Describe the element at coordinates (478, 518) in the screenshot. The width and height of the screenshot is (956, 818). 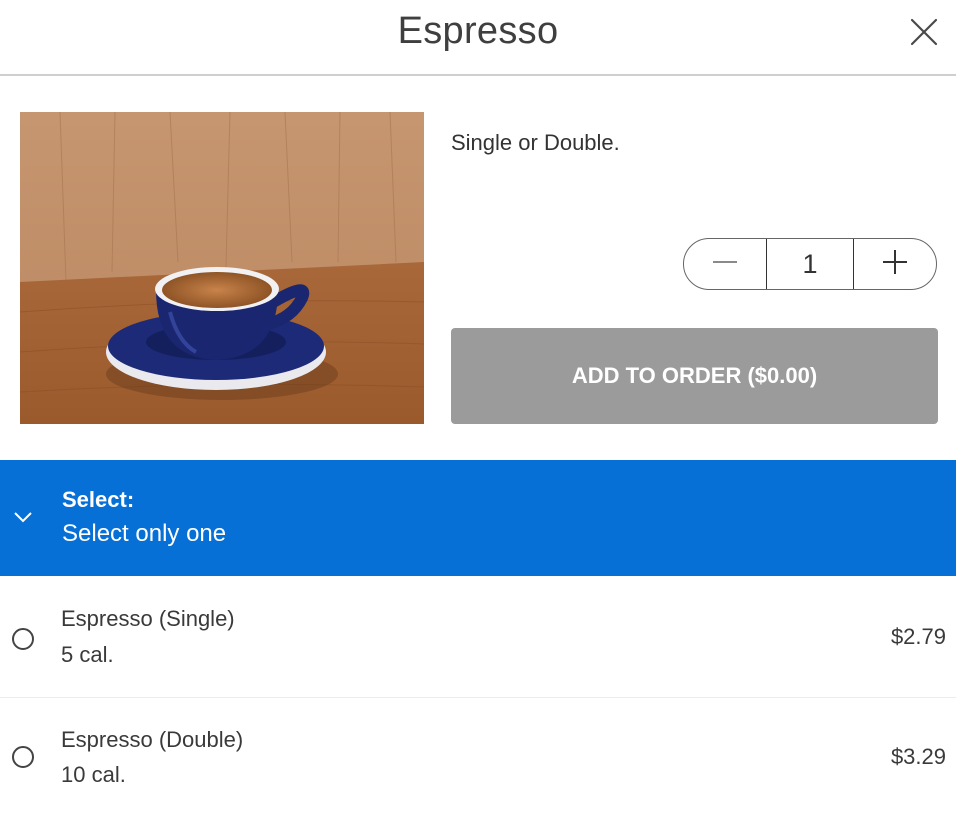
I see `option-group-header: Select: Select only one` at that location.